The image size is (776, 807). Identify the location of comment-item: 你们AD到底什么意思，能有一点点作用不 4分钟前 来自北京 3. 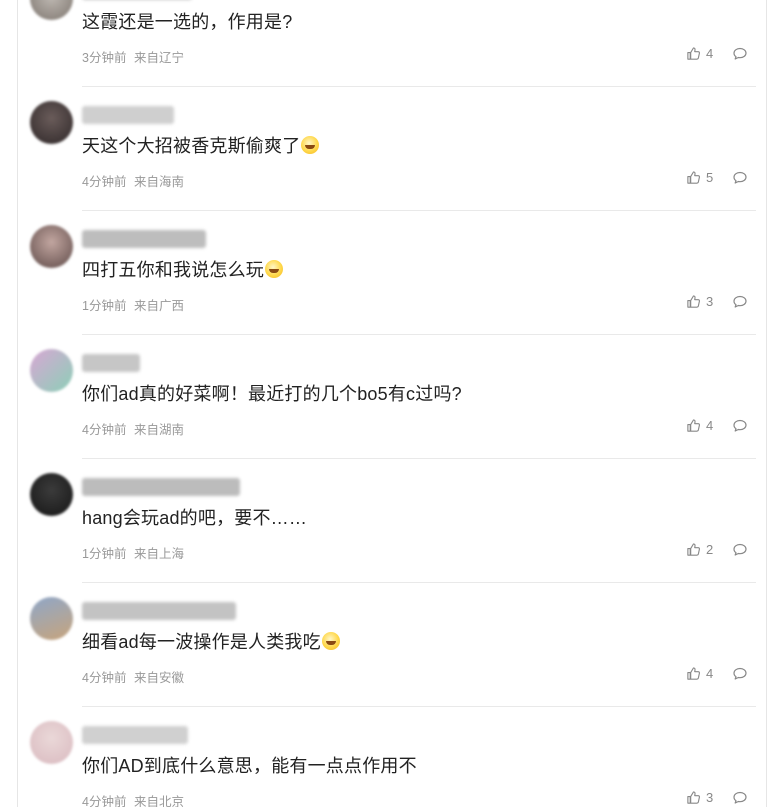
(392, 757).